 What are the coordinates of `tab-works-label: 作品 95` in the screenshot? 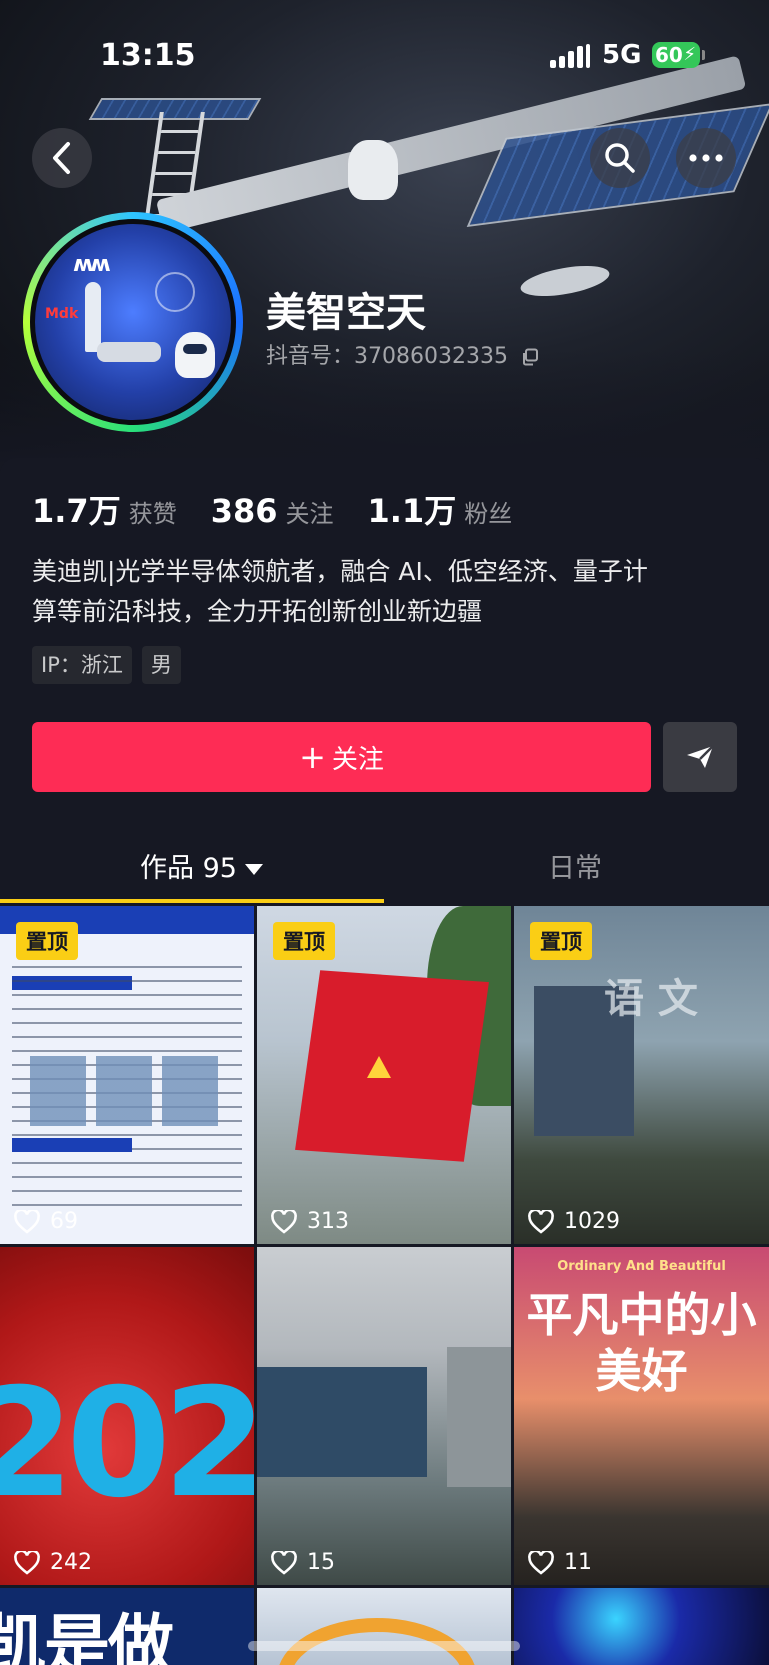 It's located at (188, 868).